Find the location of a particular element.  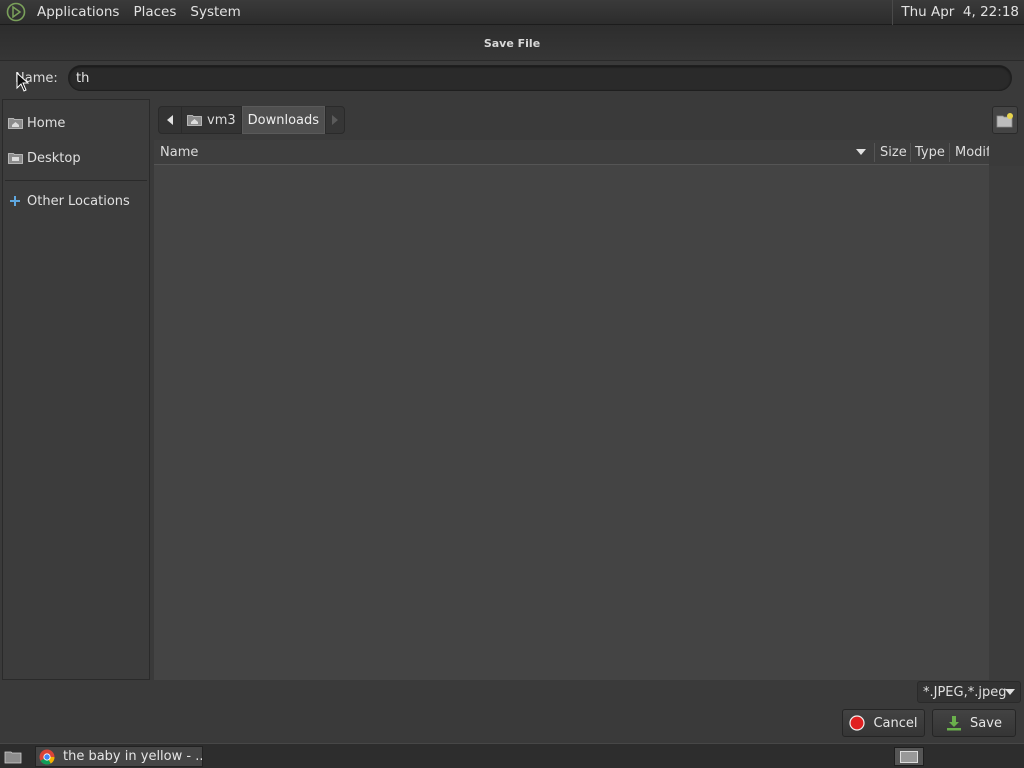

new-folder-button is located at coordinates (1005, 120).